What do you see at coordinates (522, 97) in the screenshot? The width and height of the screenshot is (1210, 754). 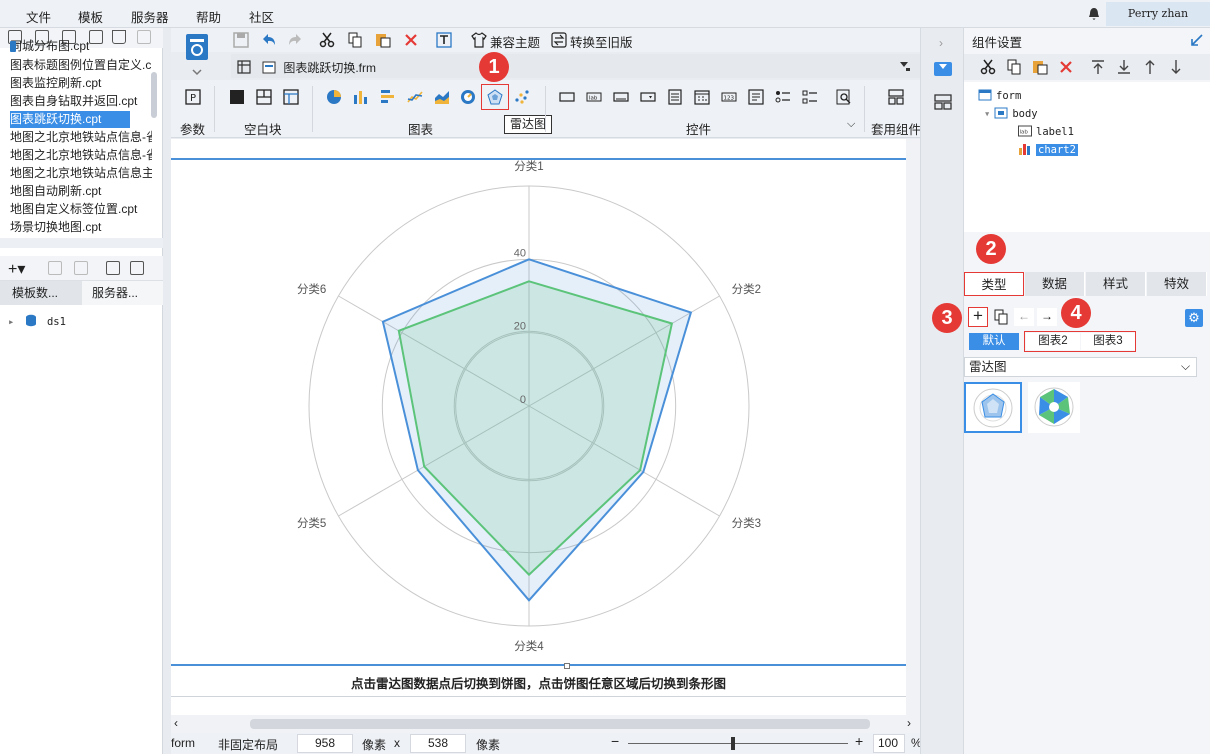 I see `scatter-chart-icon` at bounding box center [522, 97].